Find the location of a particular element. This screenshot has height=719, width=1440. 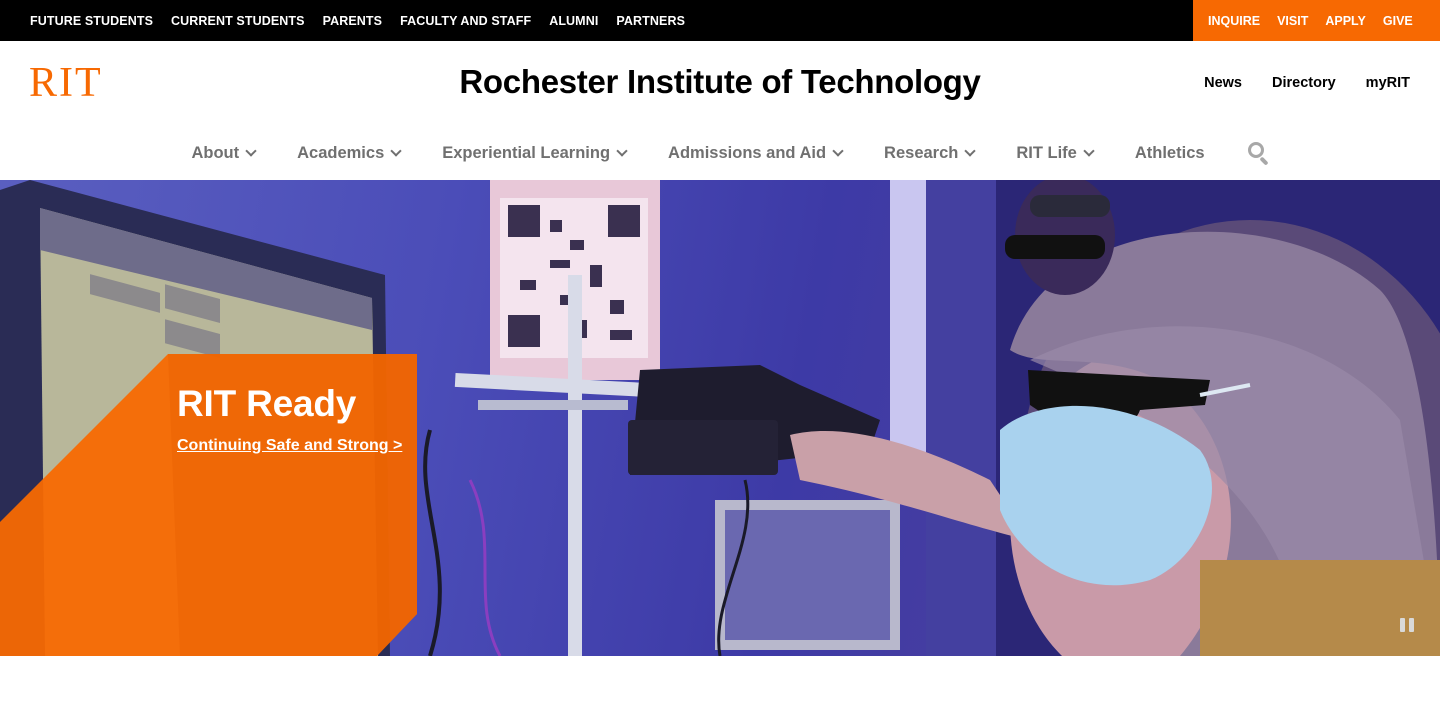

nav-item-research: Research is located at coordinates (930, 153).